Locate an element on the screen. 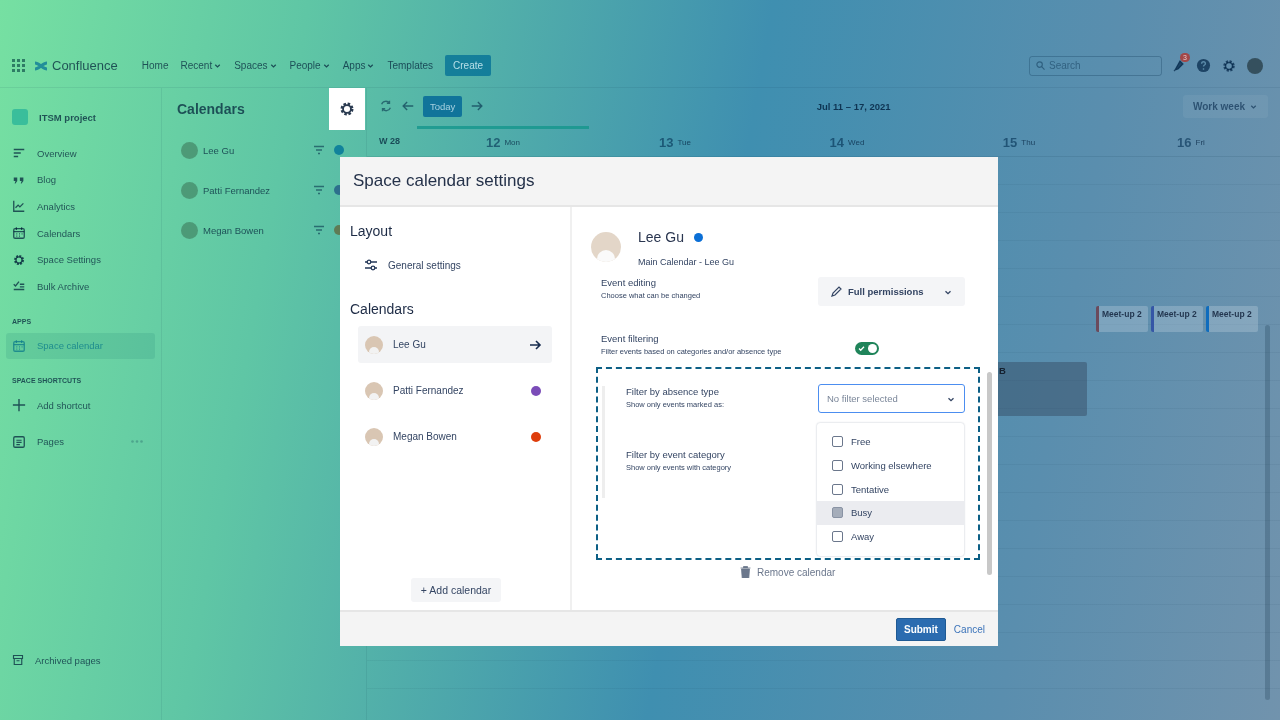 The height and width of the screenshot is (720, 1280). sidebar-item: Bulk Archive is located at coordinates (63, 286).